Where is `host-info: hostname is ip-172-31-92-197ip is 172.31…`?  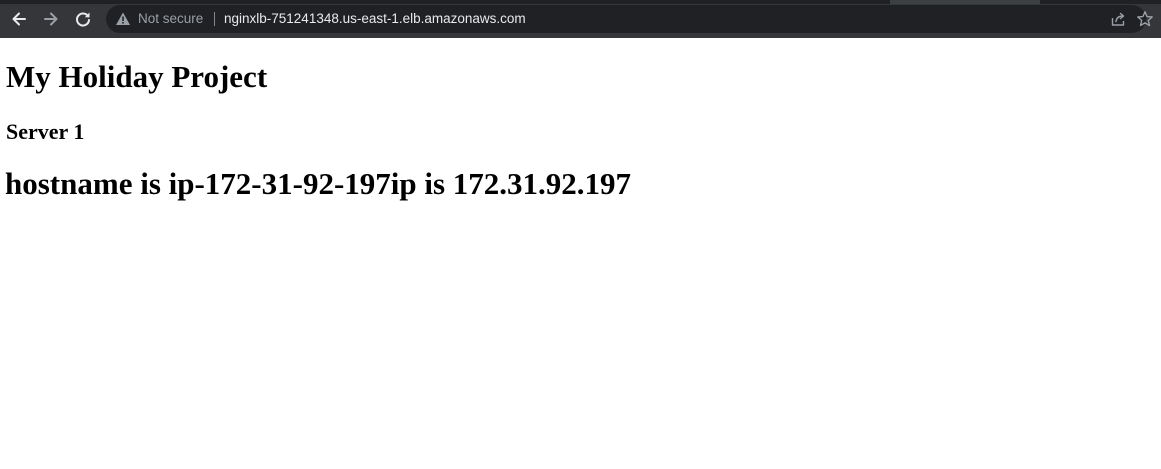
host-info: hostname is ip-172-31-92-197ip is 172.31… is located at coordinates (318, 183).